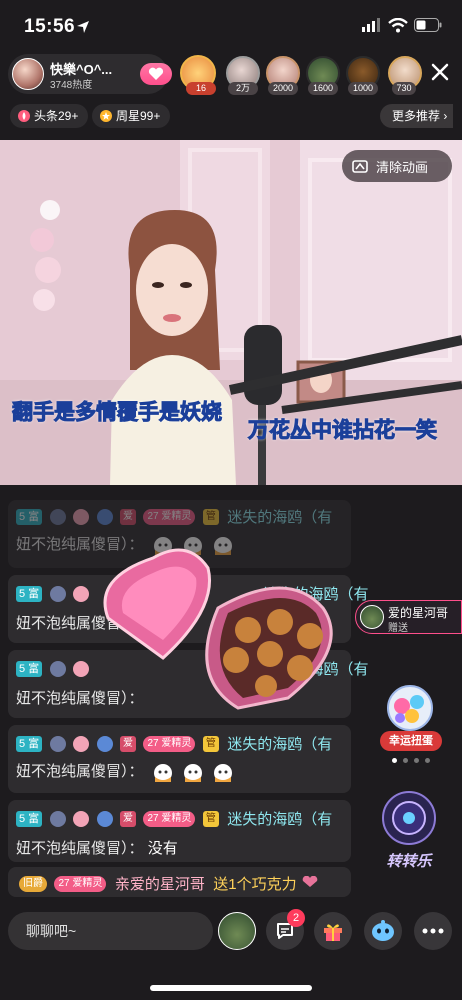 This screenshot has width=462, height=1000. Describe the element at coordinates (371, 25) in the screenshot. I see `signal-icon` at that location.